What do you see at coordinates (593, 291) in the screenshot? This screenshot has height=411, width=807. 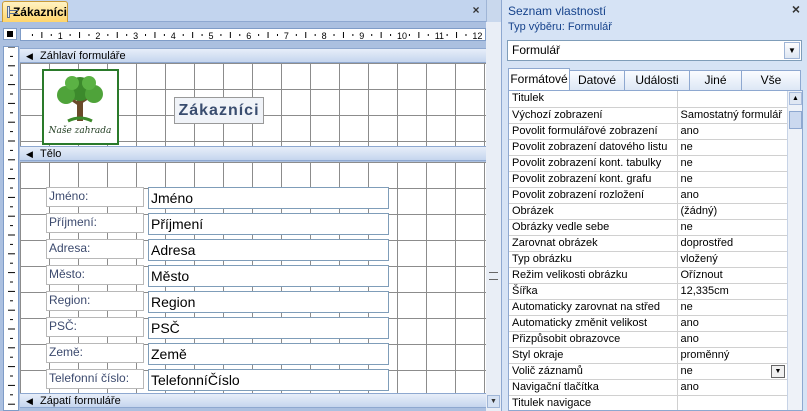 I see `property-name: Šířka` at bounding box center [593, 291].